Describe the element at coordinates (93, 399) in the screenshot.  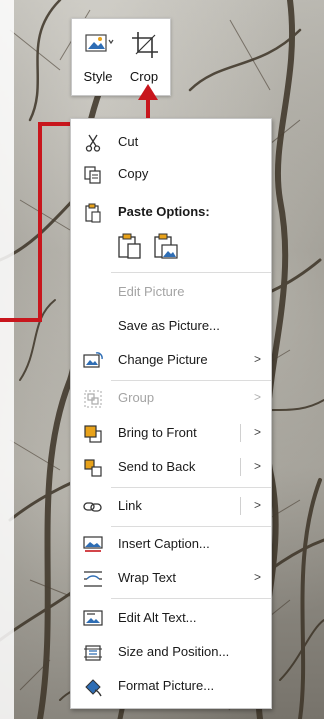
I see `group-icon` at that location.